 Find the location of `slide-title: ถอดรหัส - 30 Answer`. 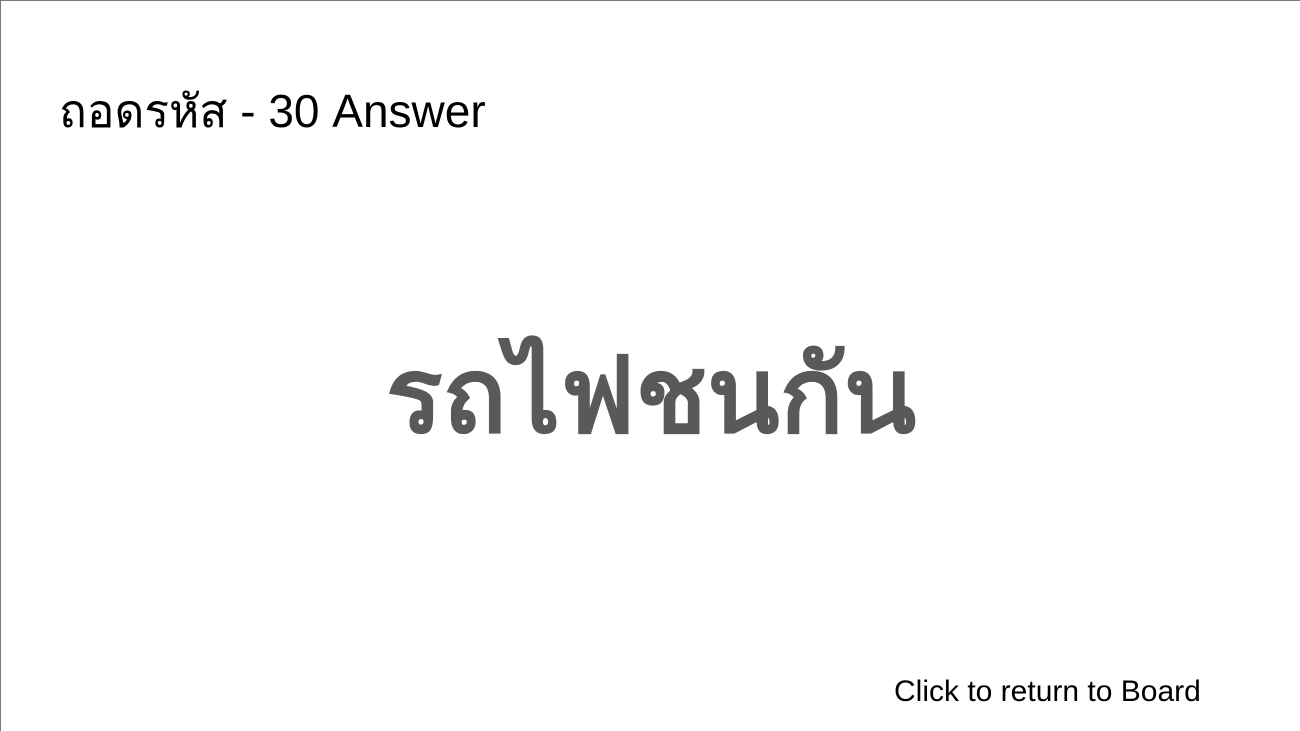

slide-title: ถอดรหัส - 30 Answer is located at coordinates (272, 111).